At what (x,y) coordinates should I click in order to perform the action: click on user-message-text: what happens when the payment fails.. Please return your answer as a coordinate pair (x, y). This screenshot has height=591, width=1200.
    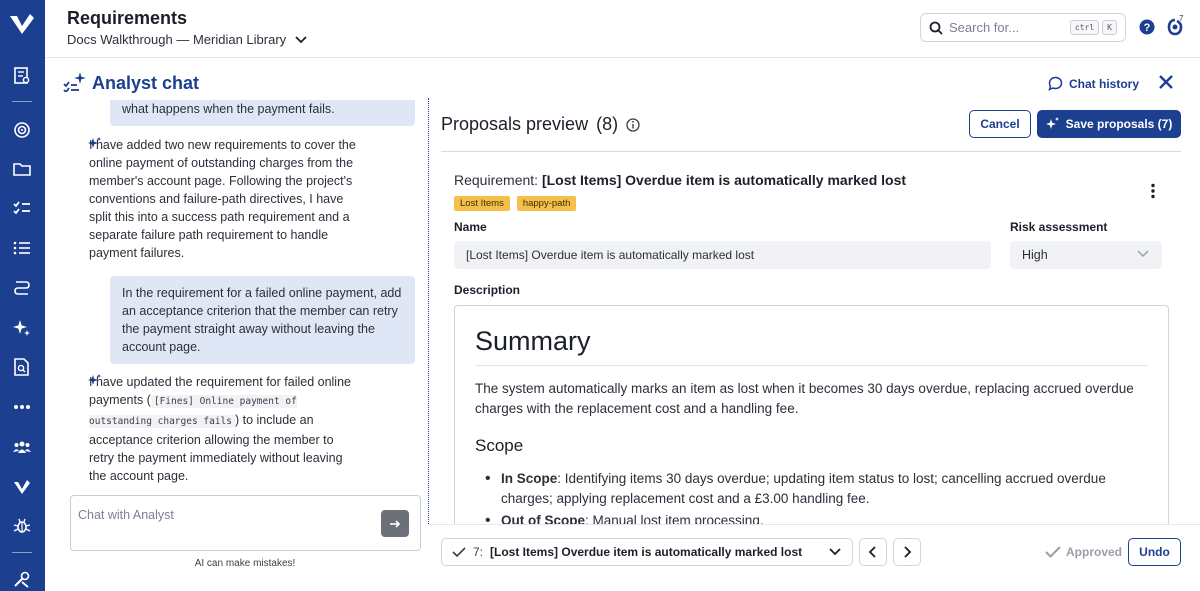
    Looking at the image, I should click on (228, 109).